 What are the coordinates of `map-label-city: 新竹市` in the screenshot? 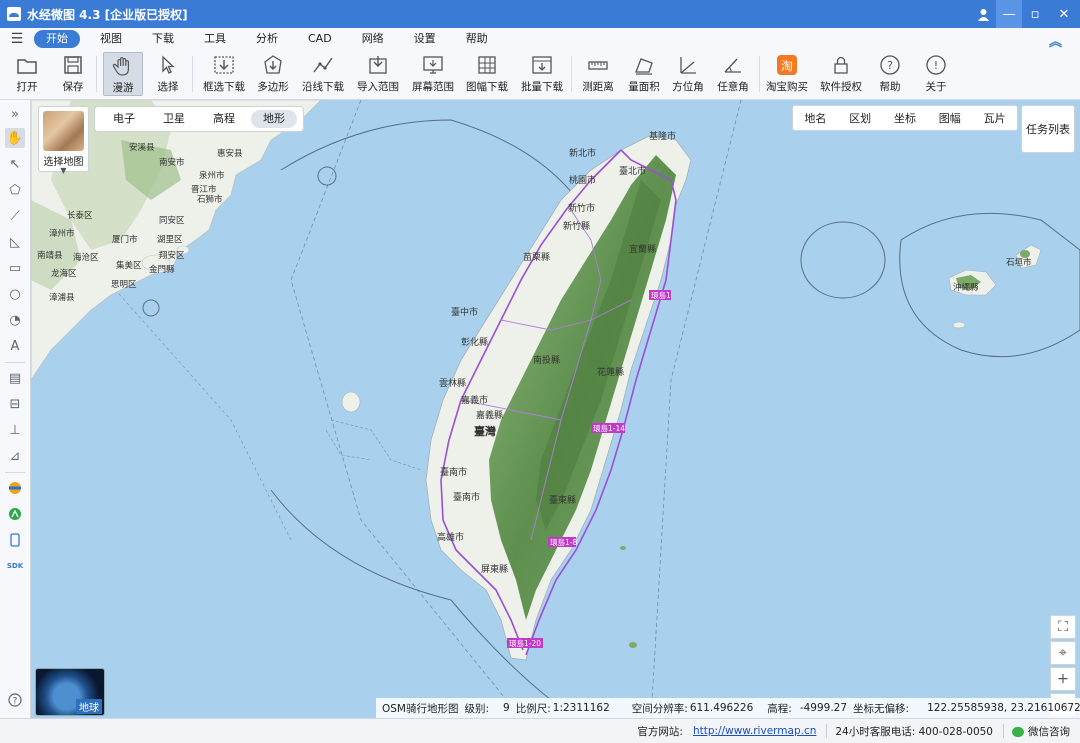 It's located at (581, 208).